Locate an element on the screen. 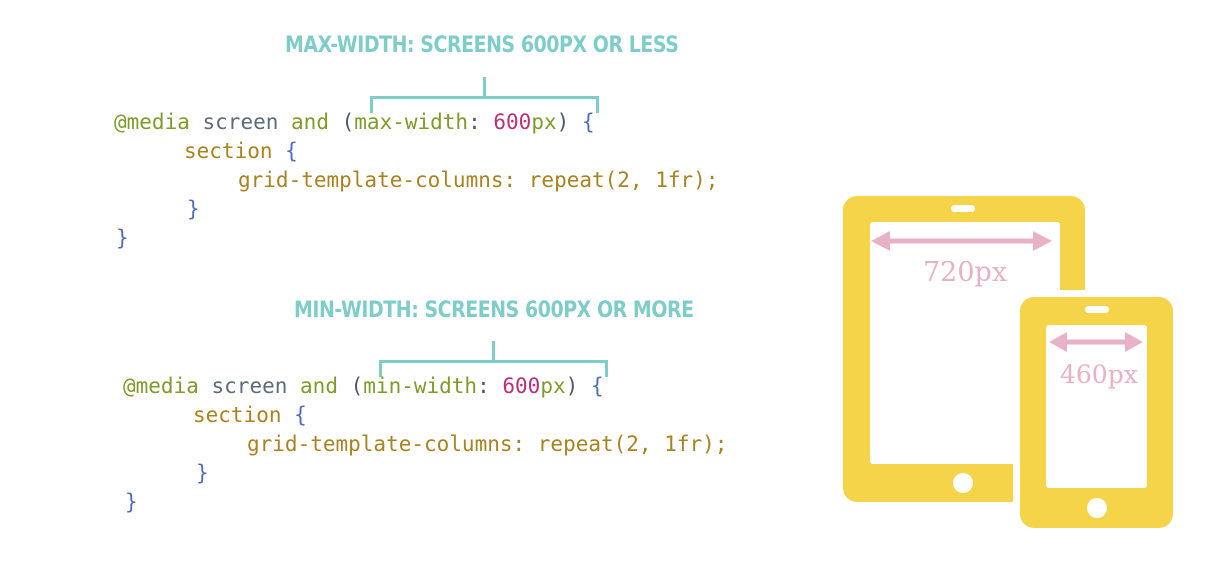 The height and width of the screenshot is (581, 1222). tablet-home-button is located at coordinates (963, 483).